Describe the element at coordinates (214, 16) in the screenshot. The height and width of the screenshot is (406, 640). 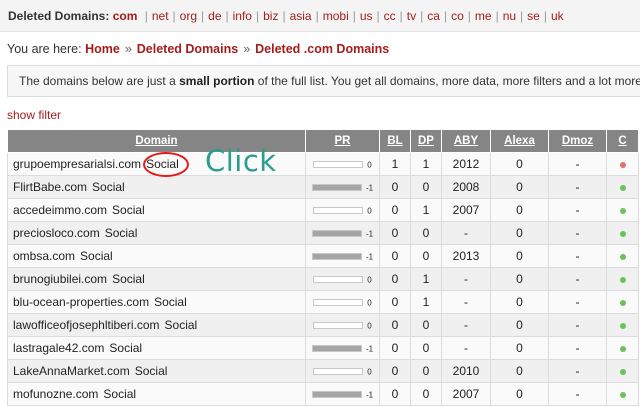
I see `tld-link-de: de` at that location.